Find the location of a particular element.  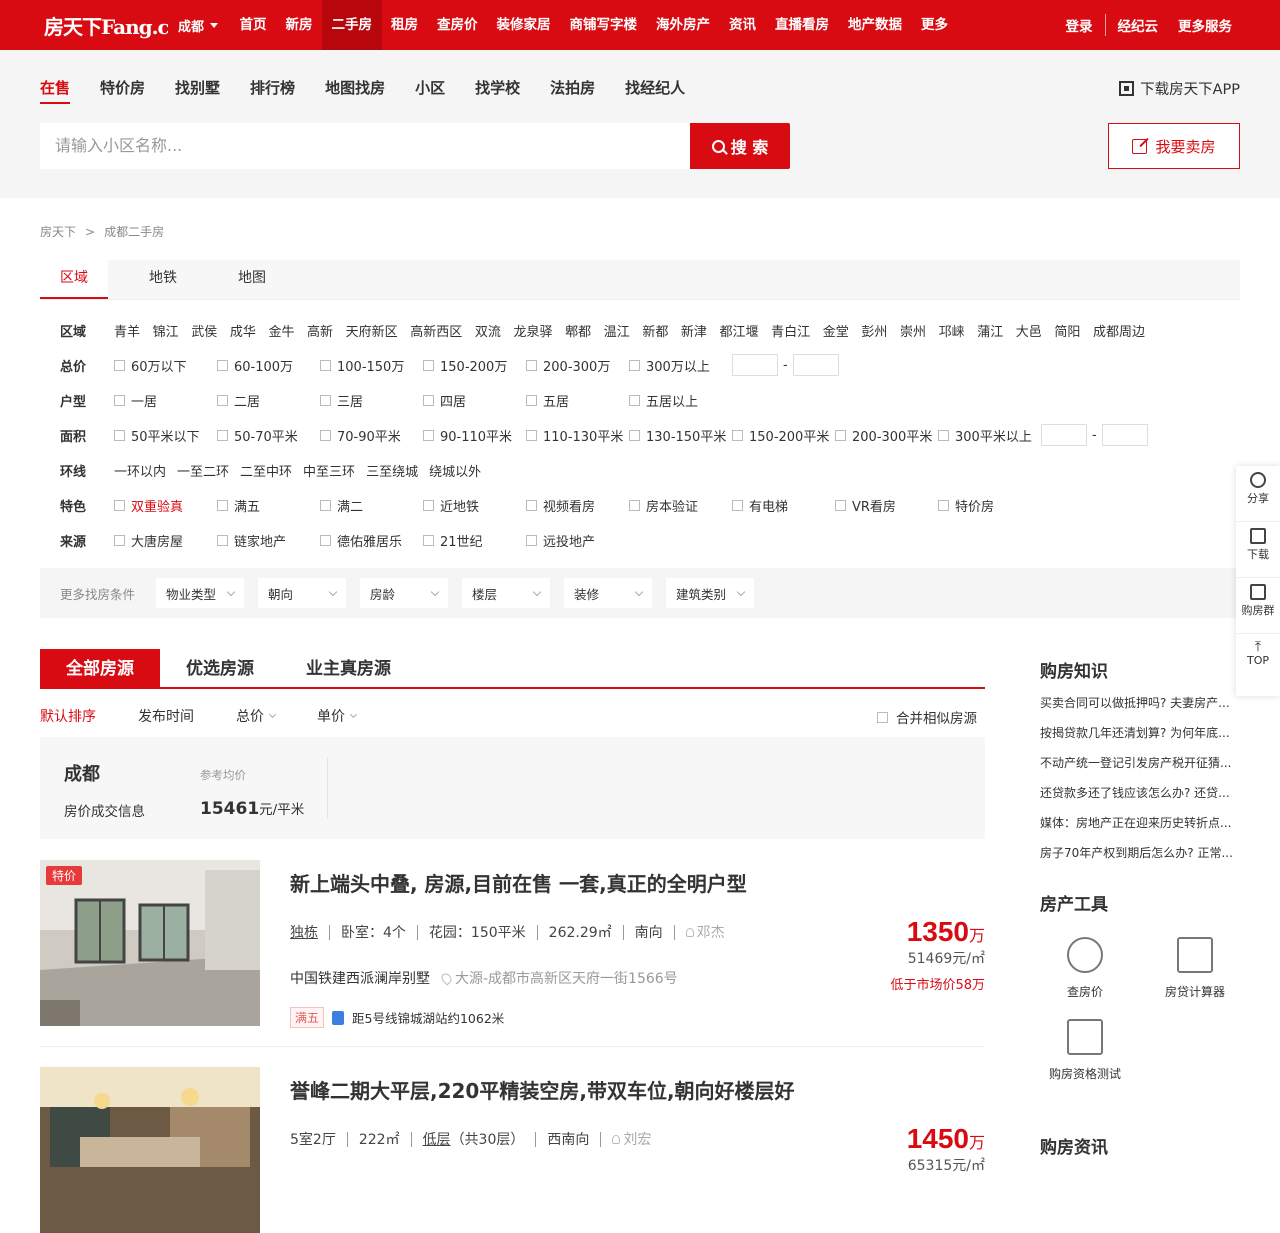

region-option: 简阳 is located at coordinates (1067, 330).